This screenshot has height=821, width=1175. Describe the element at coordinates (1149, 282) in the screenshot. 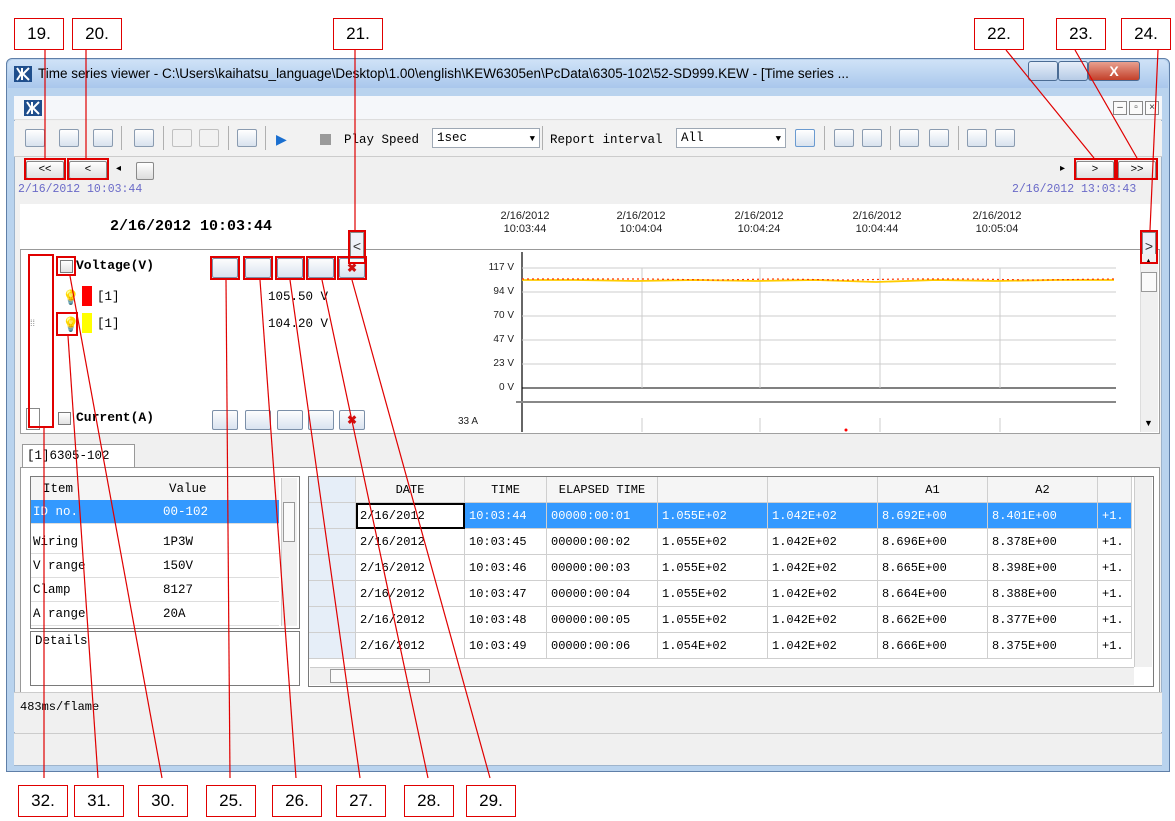

I see `graph-scrollbar-thumb` at that location.